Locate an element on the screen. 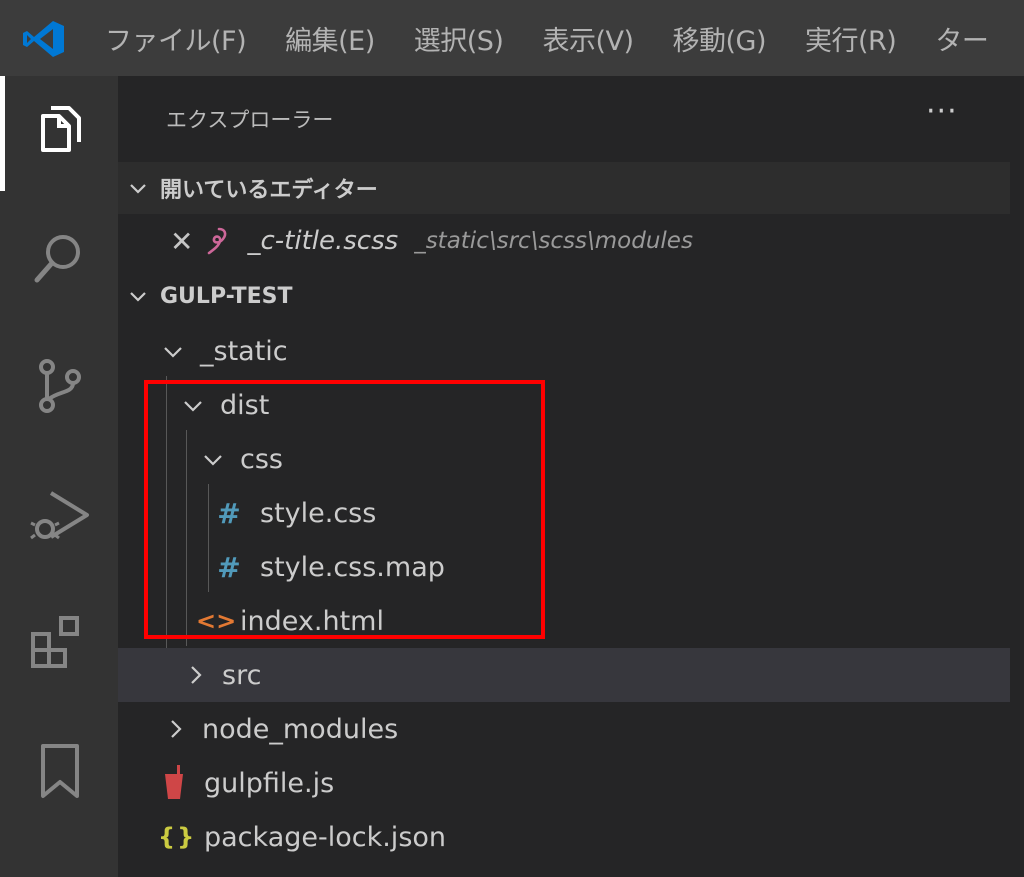 This screenshot has height=877, width=1024. menu-file: ファイル(F) is located at coordinates (176, 38).